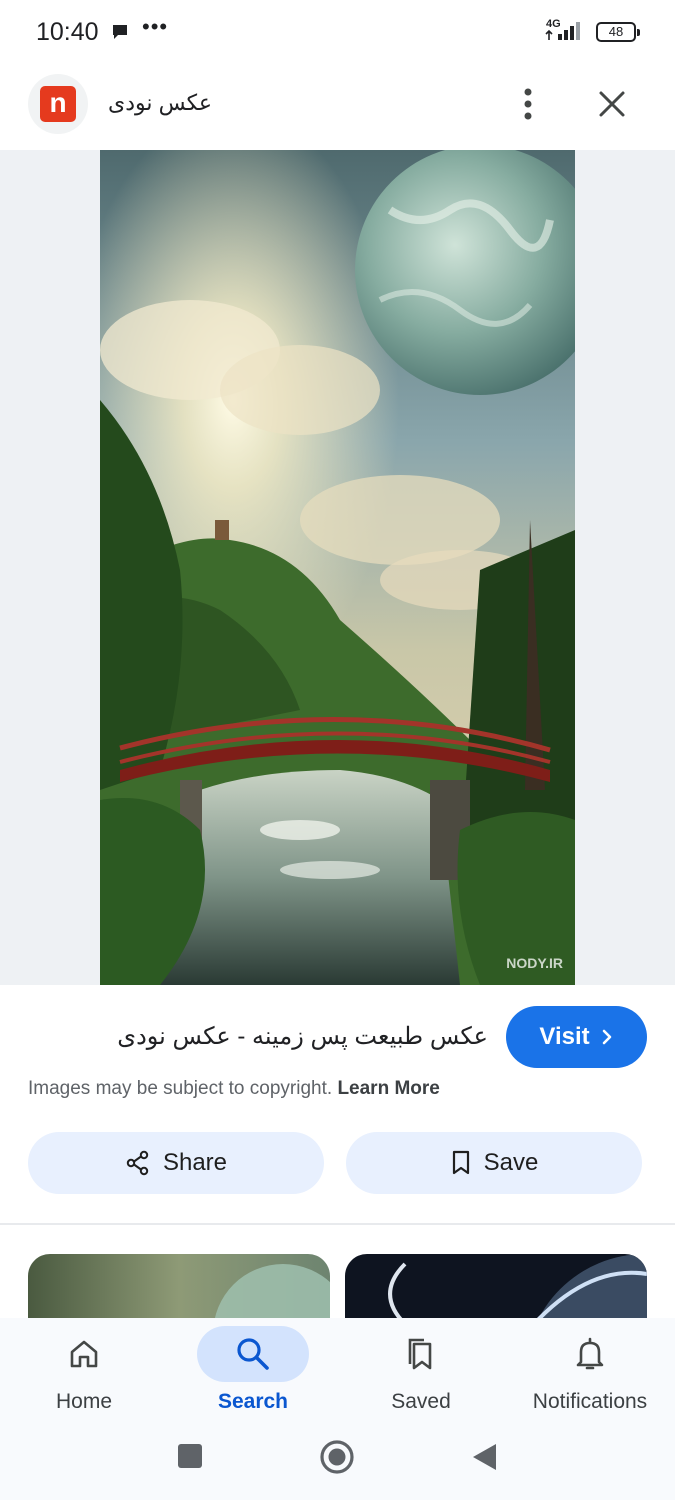  I want to click on bottom-navigation: Home Search Saved Notifications, so click(337, 1373).